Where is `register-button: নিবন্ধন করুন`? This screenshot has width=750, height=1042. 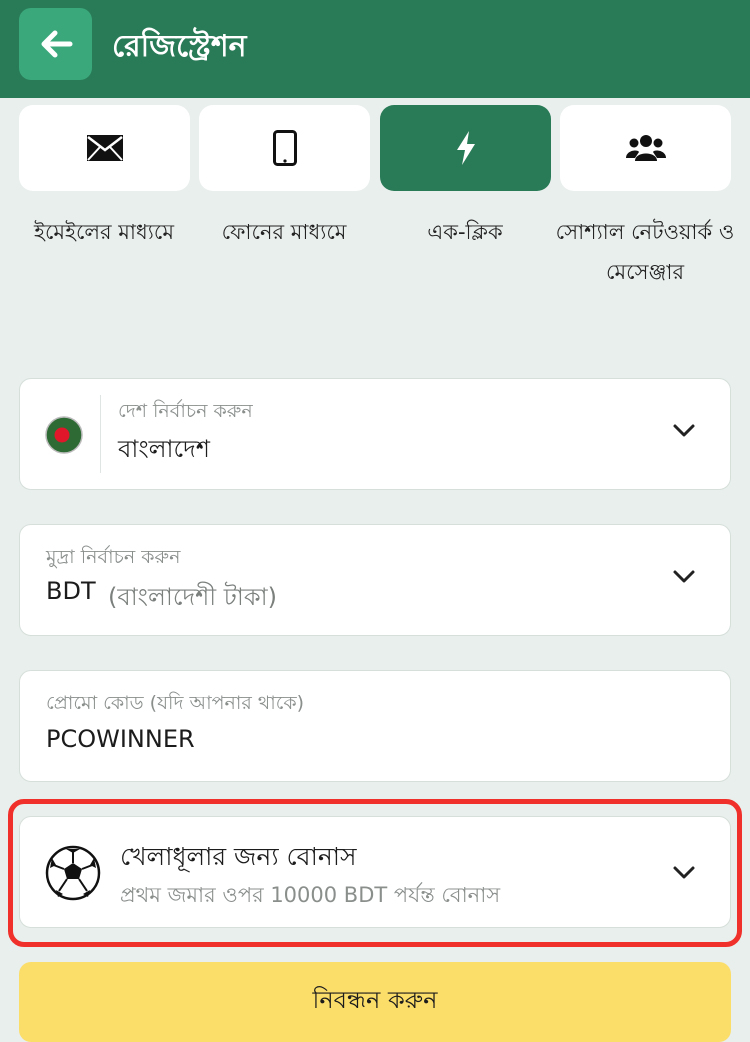
register-button: নিবন্ধন করুন is located at coordinates (375, 1002).